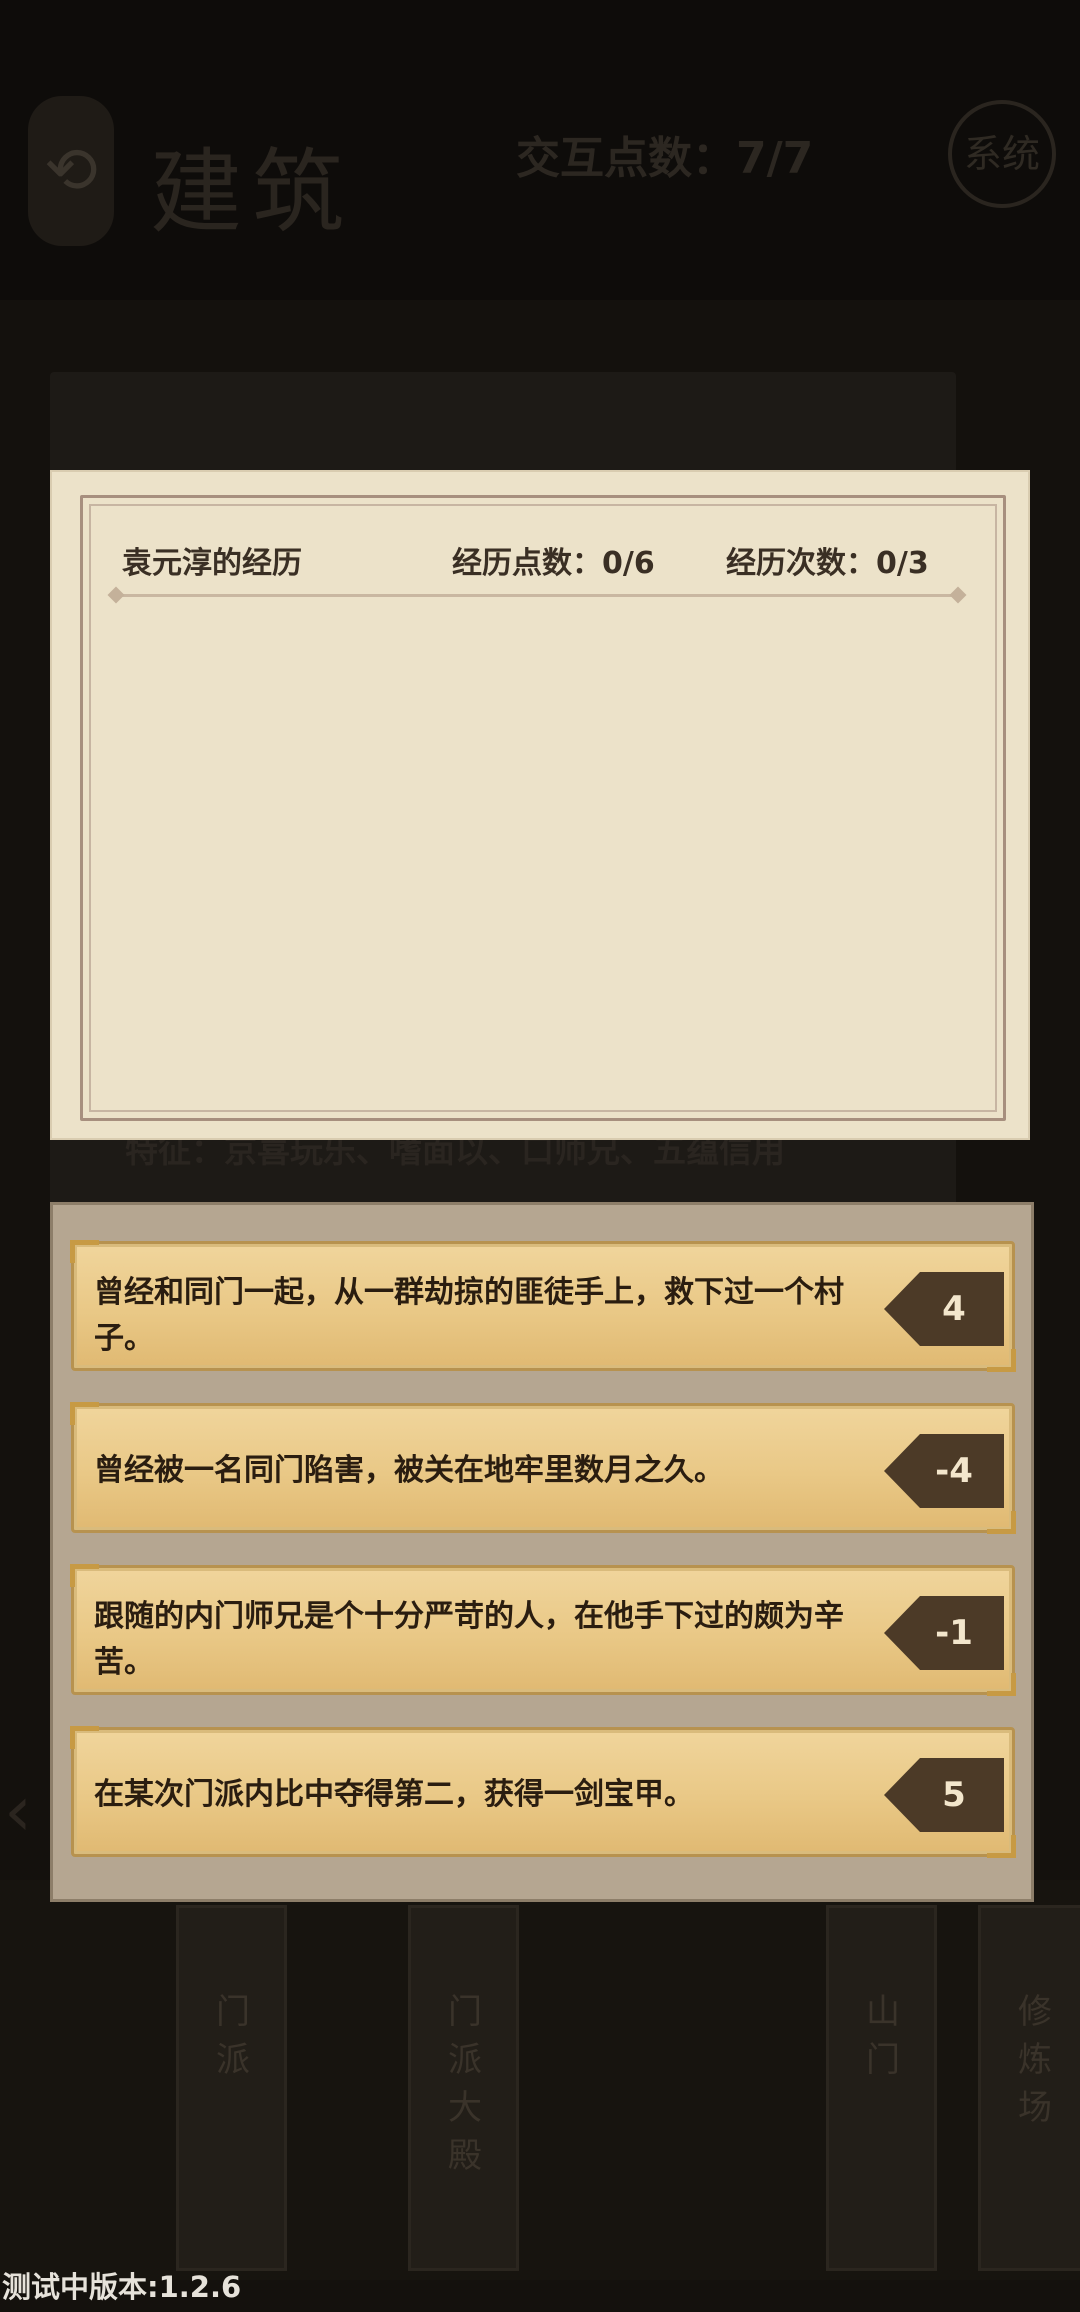 This screenshot has width=1080, height=2312. Describe the element at coordinates (881, 2088) in the screenshot. I see `building-card: 山门` at that location.